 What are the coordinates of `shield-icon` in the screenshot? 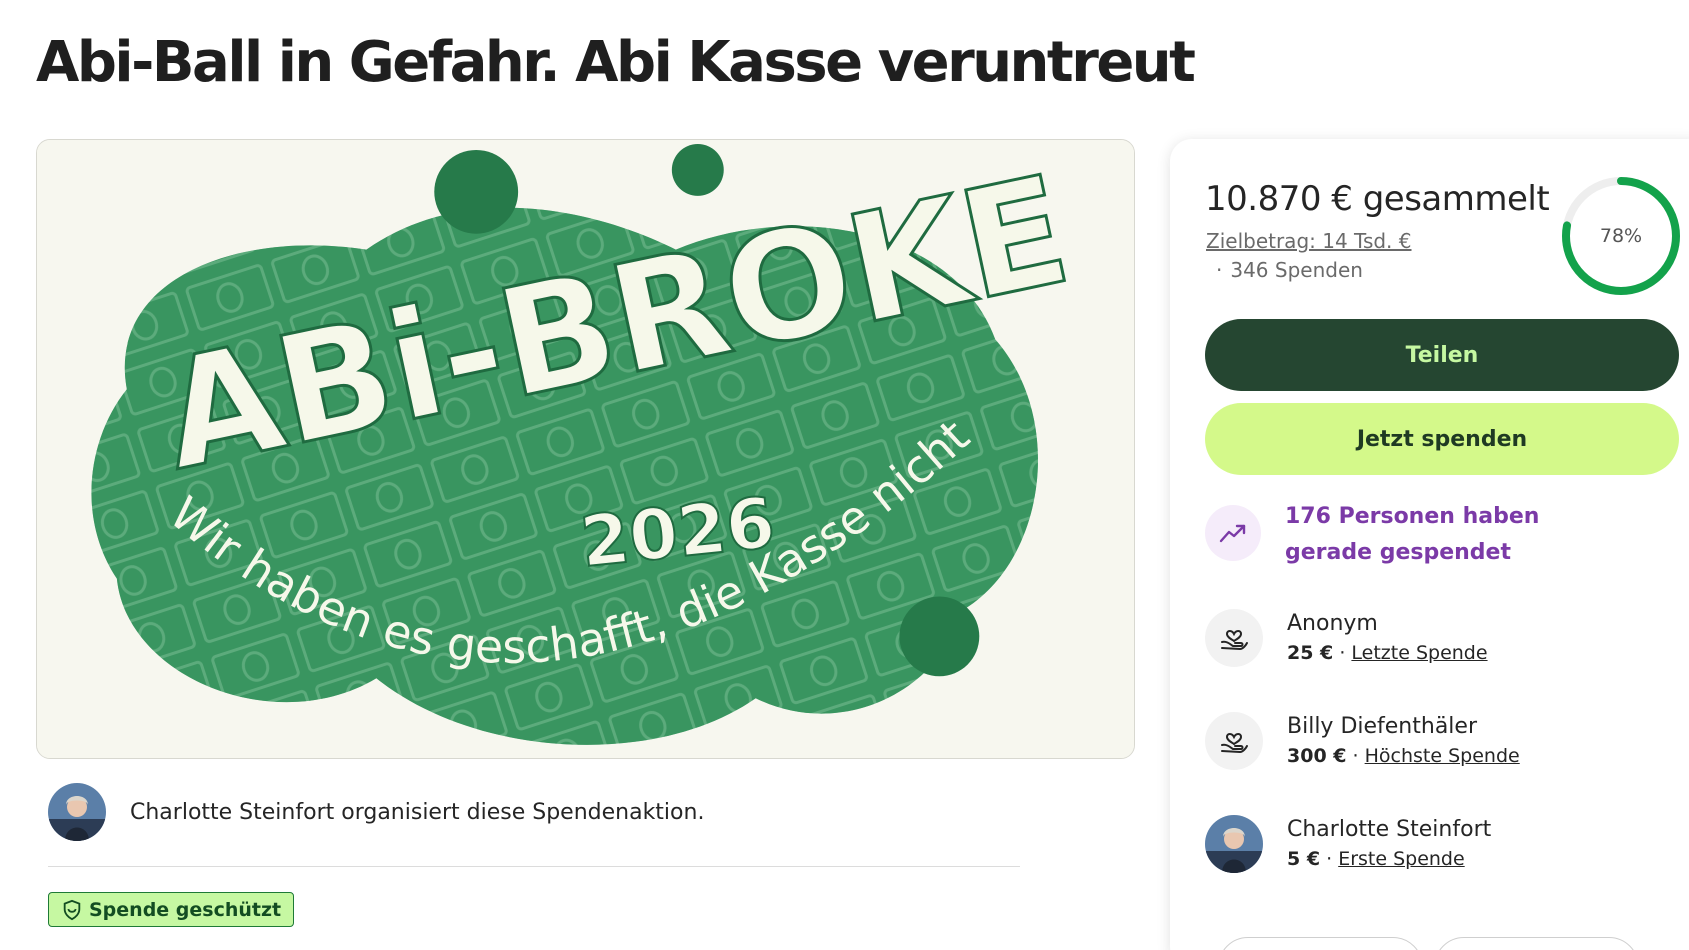 It's located at (72, 909).